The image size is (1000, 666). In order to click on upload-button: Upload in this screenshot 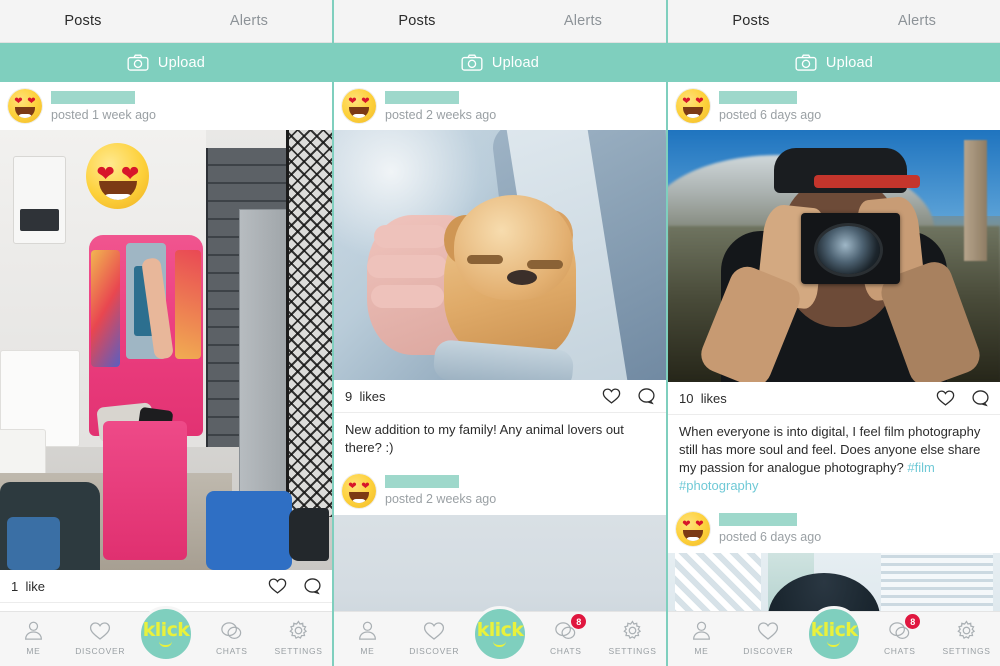, I will do `click(166, 62)`.